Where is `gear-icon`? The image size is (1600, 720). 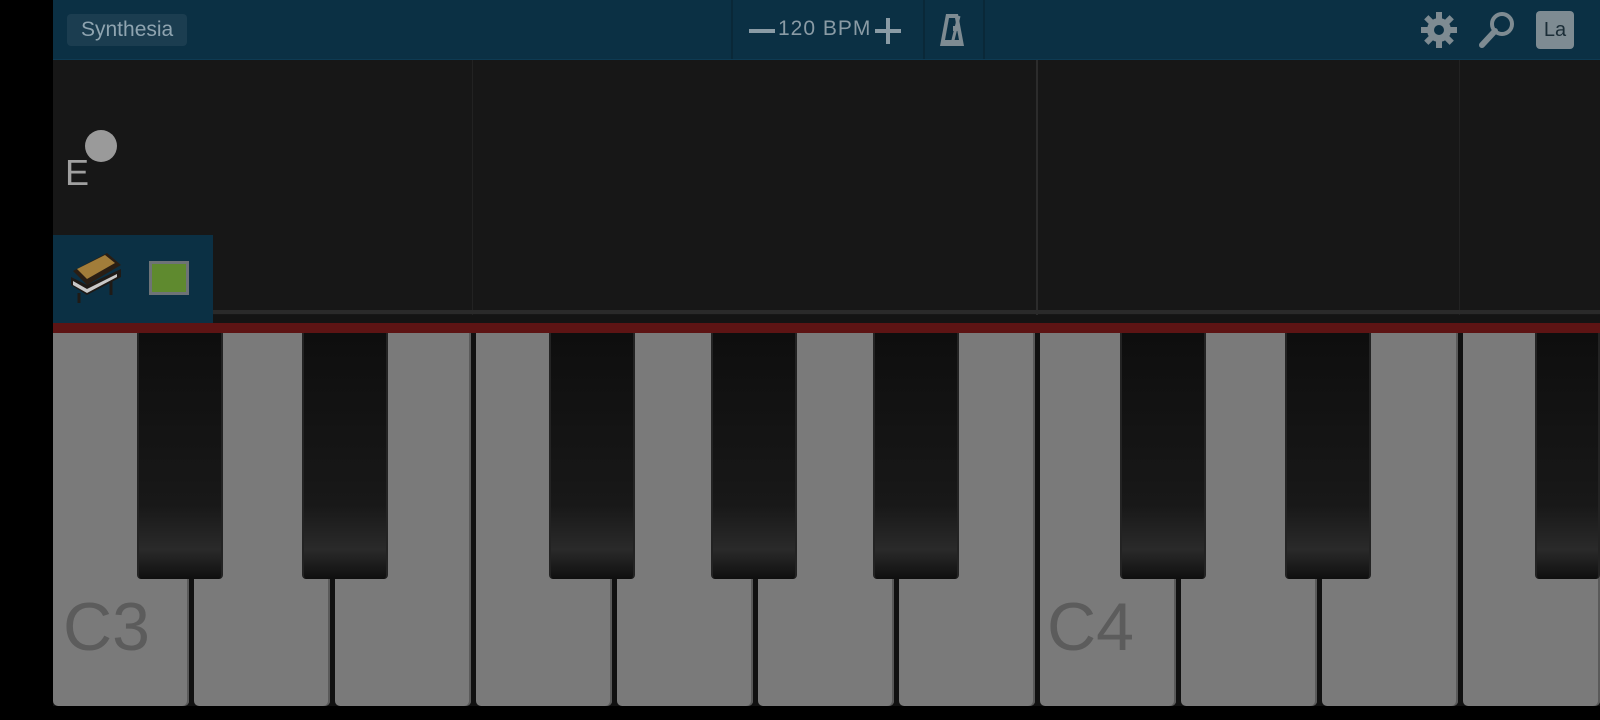
gear-icon is located at coordinates (1439, 30).